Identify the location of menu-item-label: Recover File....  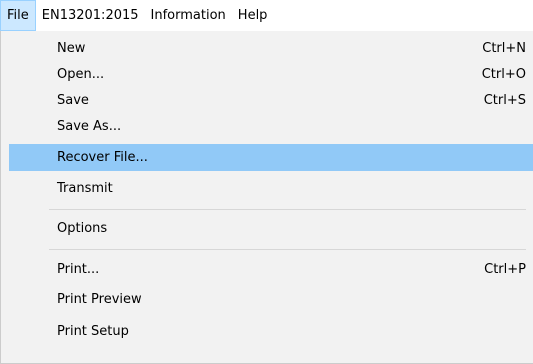
(102, 157).